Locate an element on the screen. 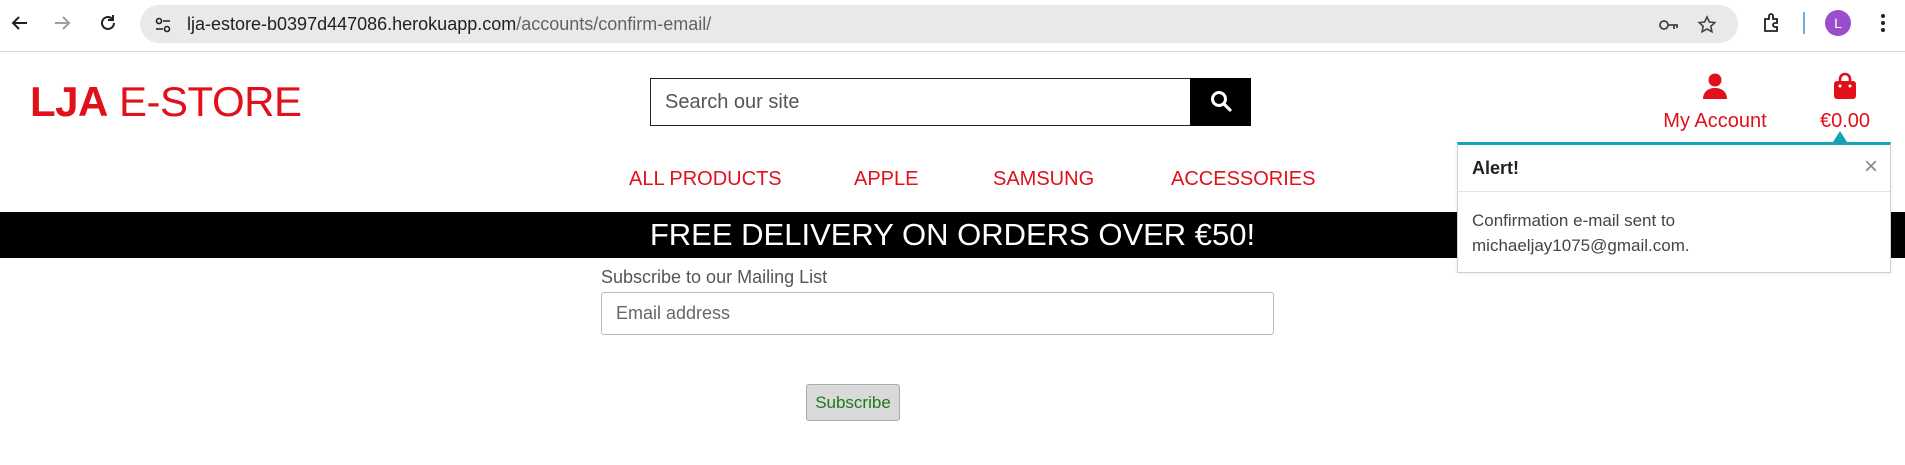  my-account-label: My Account is located at coordinates (1715, 121).